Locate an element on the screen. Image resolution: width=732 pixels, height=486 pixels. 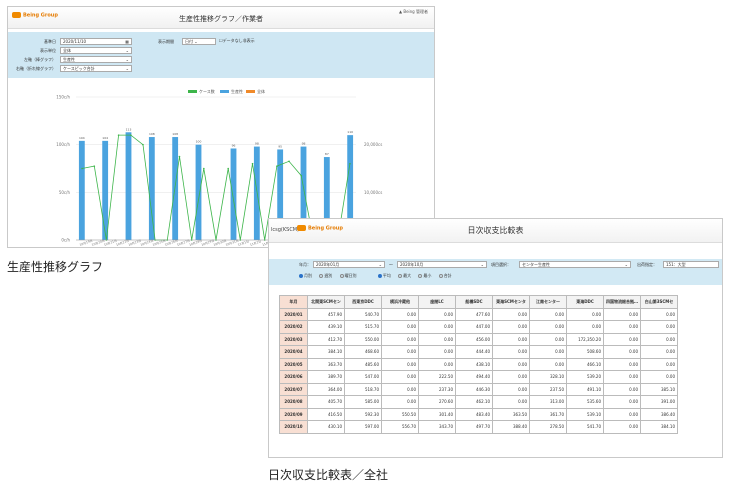
table-cell: 405.70 is located at coordinates (326, 402).